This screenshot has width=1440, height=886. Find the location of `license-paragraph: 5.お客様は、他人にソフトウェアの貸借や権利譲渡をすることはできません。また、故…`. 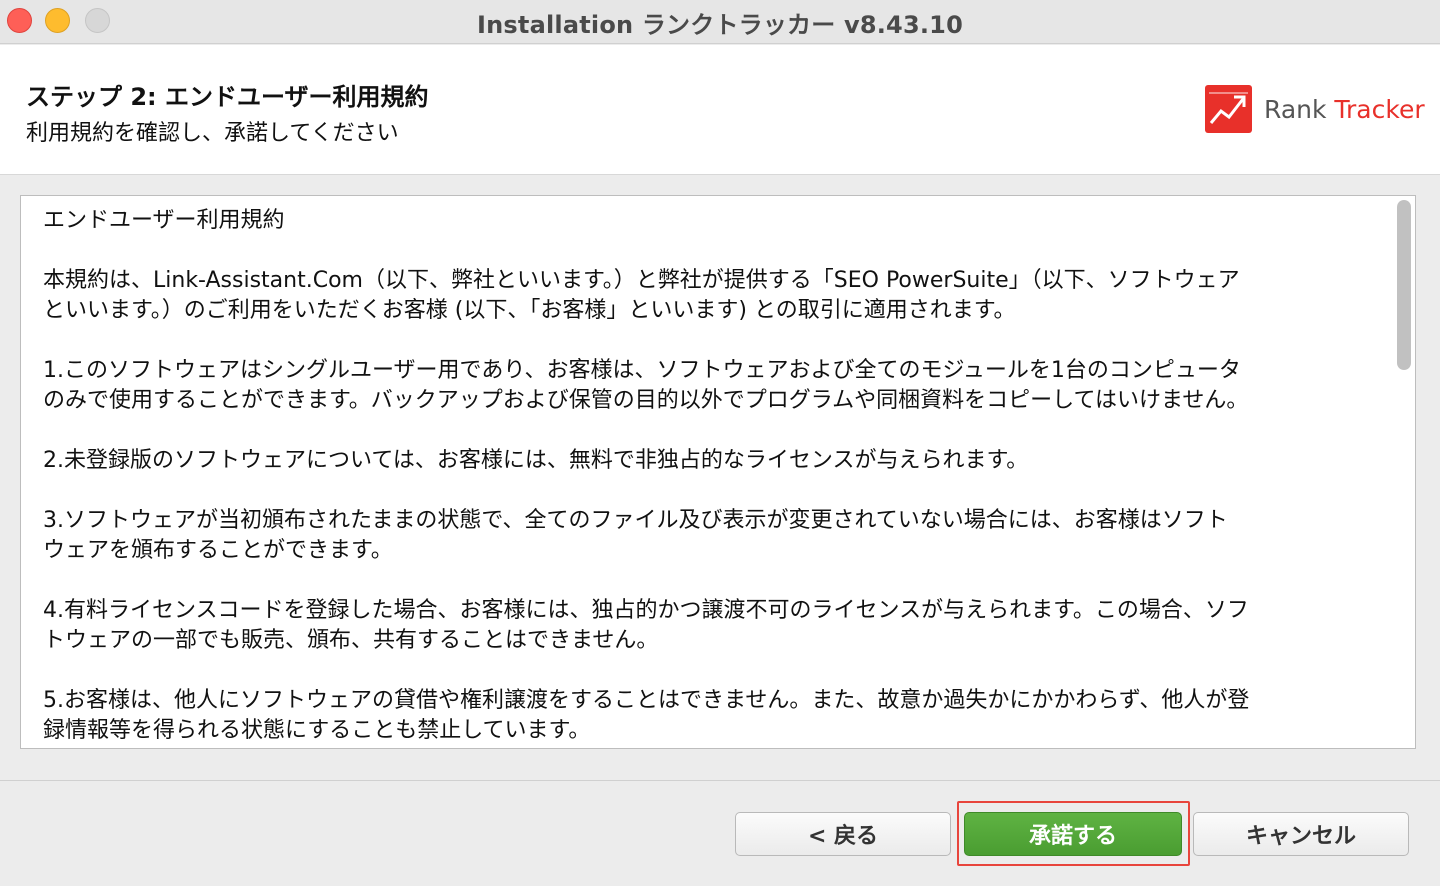

license-paragraph: 5.お客様は、他人にソフトウェアの貸借や権利譲渡をすることはできません。また、故… is located at coordinates (646, 715).